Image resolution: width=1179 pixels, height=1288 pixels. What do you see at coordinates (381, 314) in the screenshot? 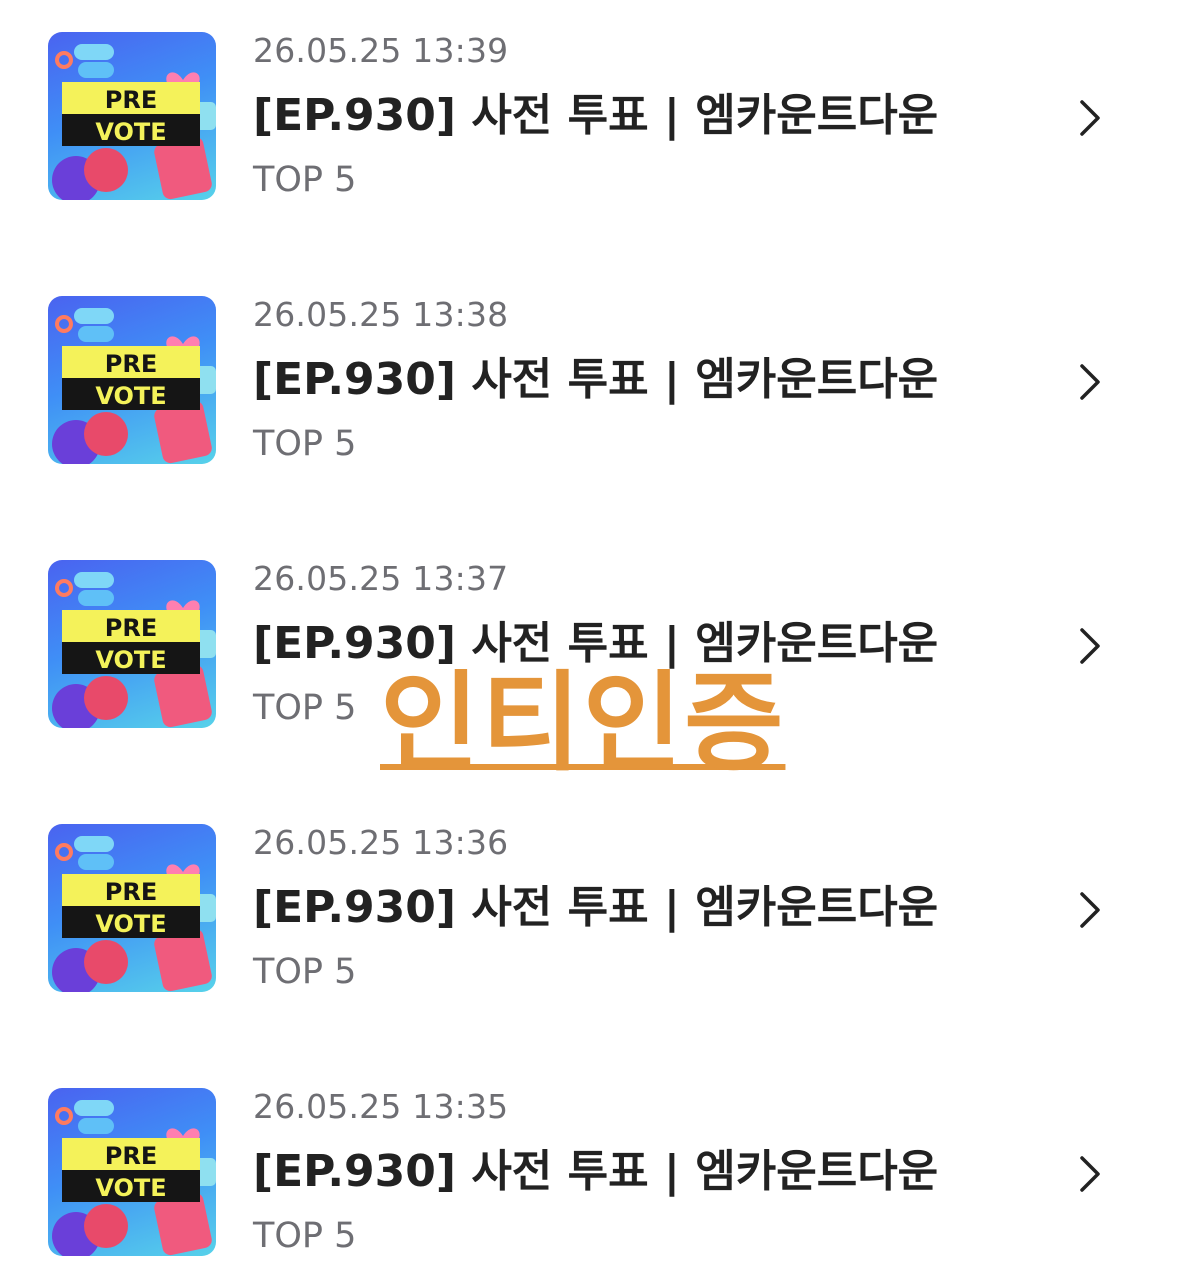
I see `entry-date: 26.05.25 13:38` at bounding box center [381, 314].